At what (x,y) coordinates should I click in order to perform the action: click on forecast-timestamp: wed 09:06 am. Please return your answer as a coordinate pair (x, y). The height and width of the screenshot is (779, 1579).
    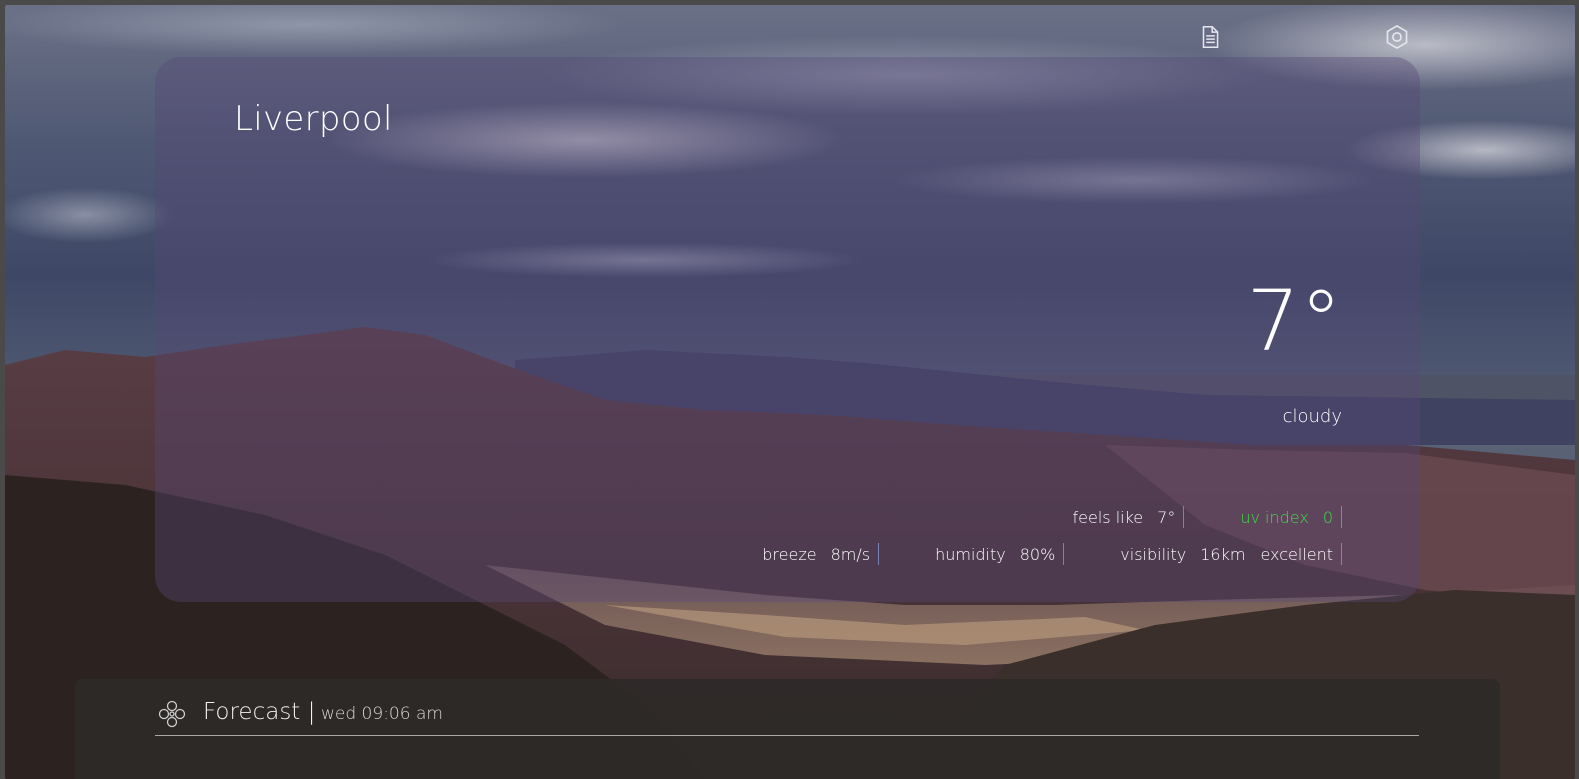
    Looking at the image, I should click on (382, 714).